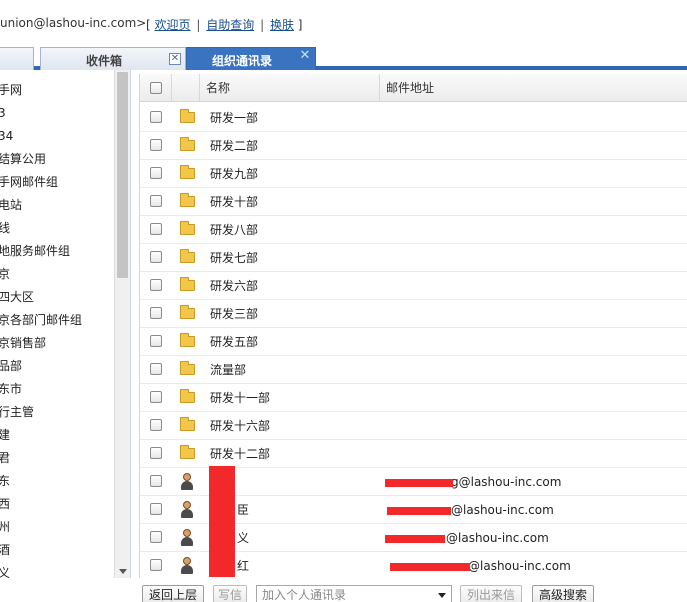 The image size is (687, 602). Describe the element at coordinates (234, 174) in the screenshot. I see `department-name: 研发九部` at that location.